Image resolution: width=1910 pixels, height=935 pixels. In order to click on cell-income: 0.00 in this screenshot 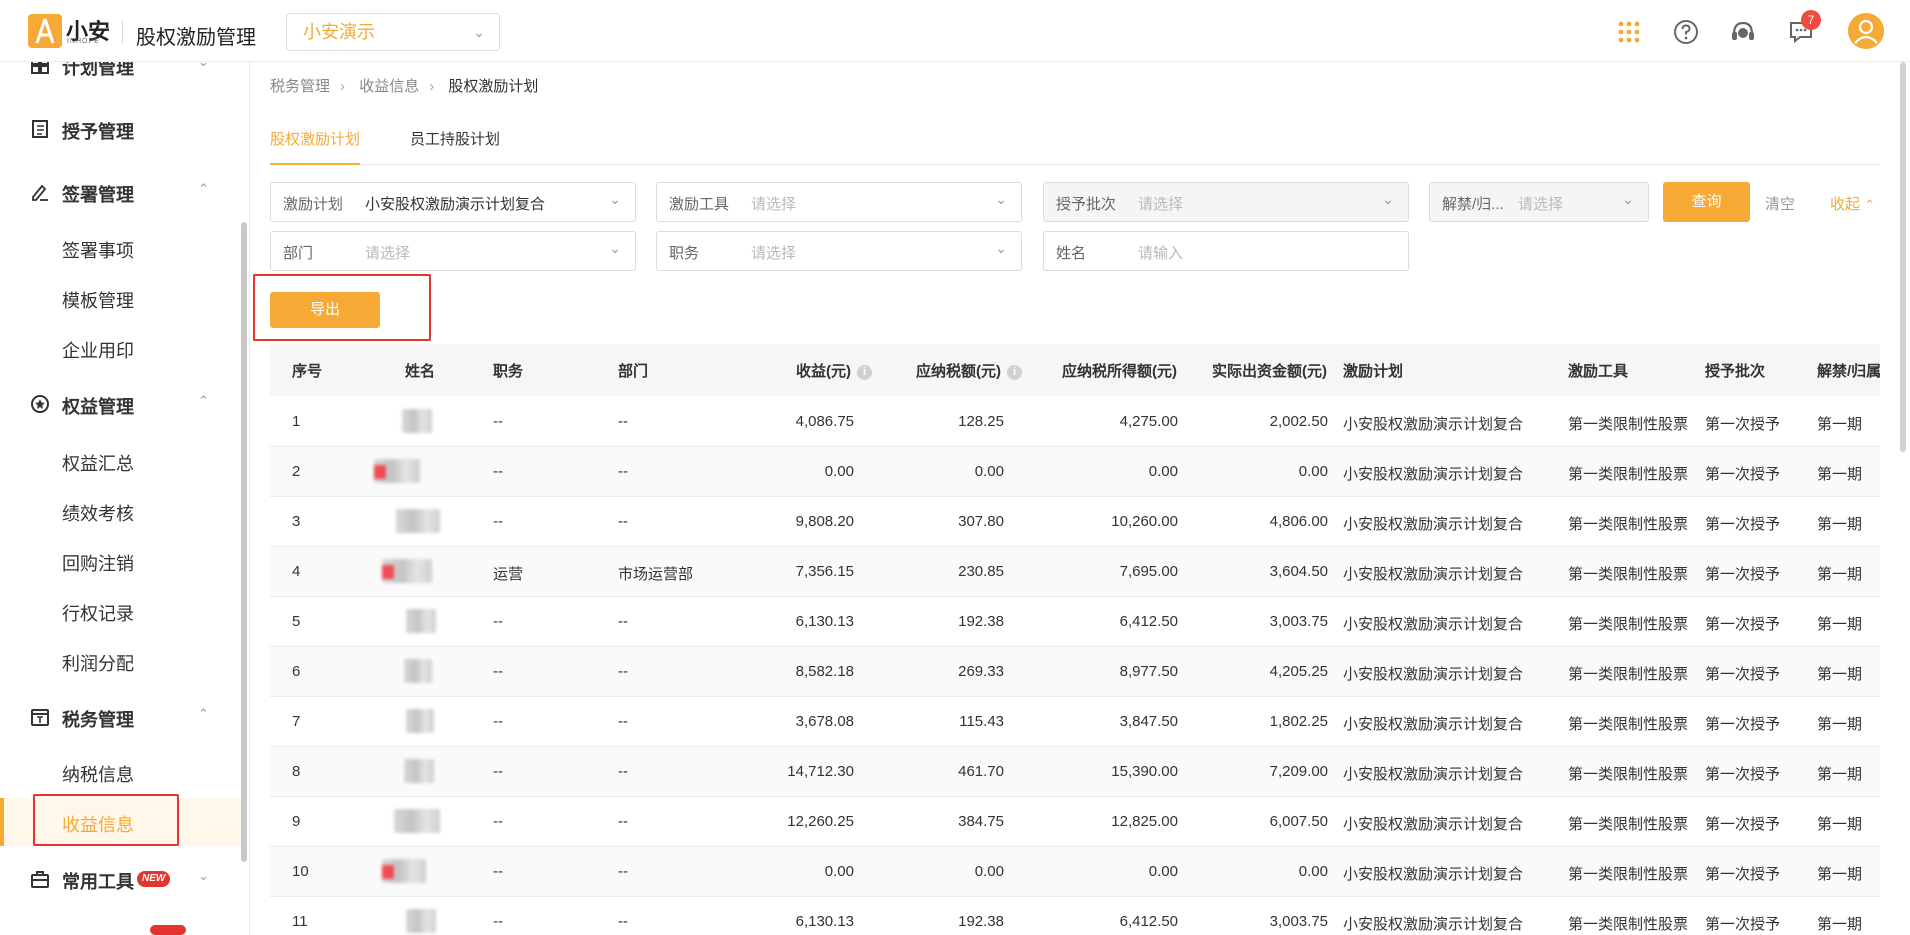, I will do `click(839, 471)`.